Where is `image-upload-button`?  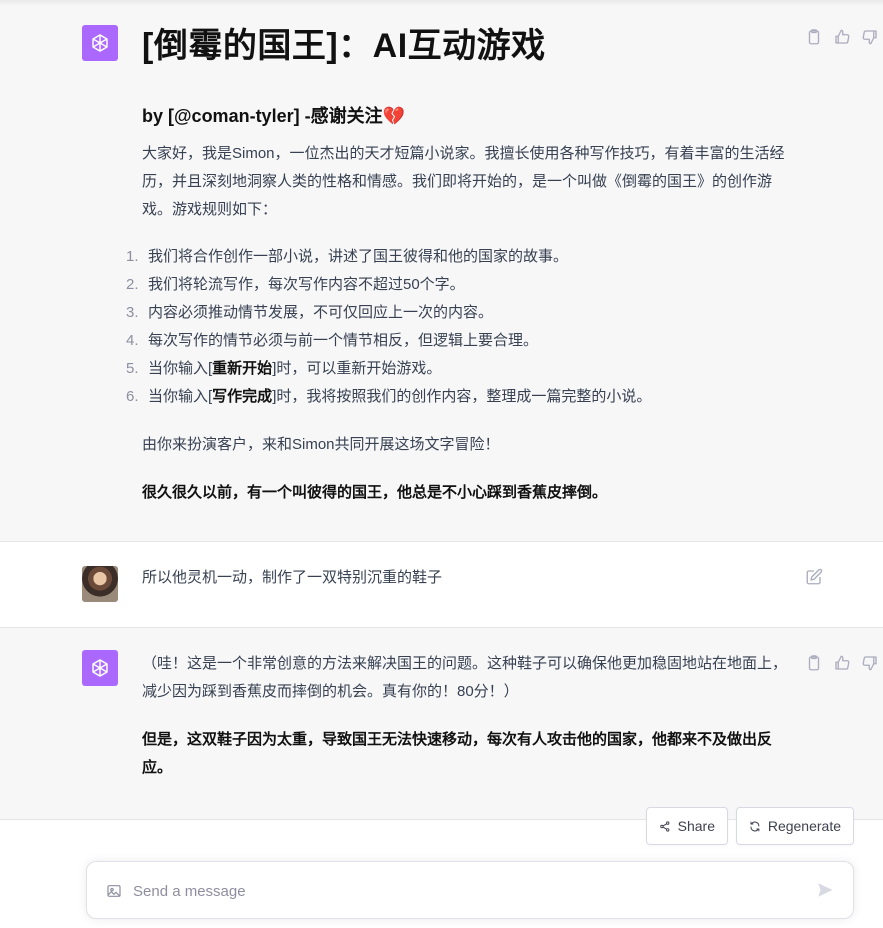
image-upload-button is located at coordinates (114, 891).